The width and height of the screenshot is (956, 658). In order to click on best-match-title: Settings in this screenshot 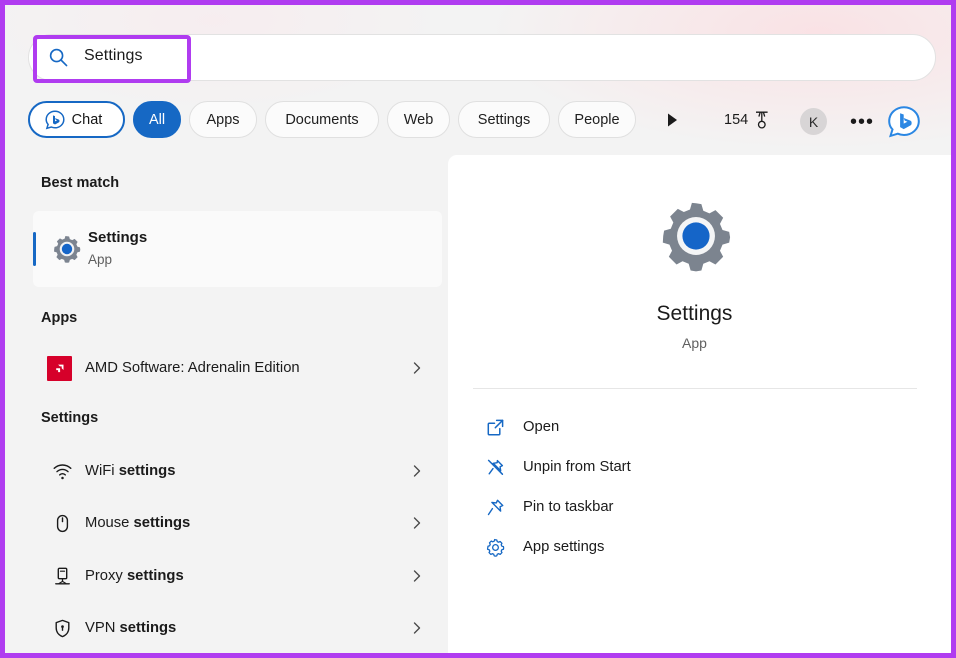, I will do `click(118, 237)`.